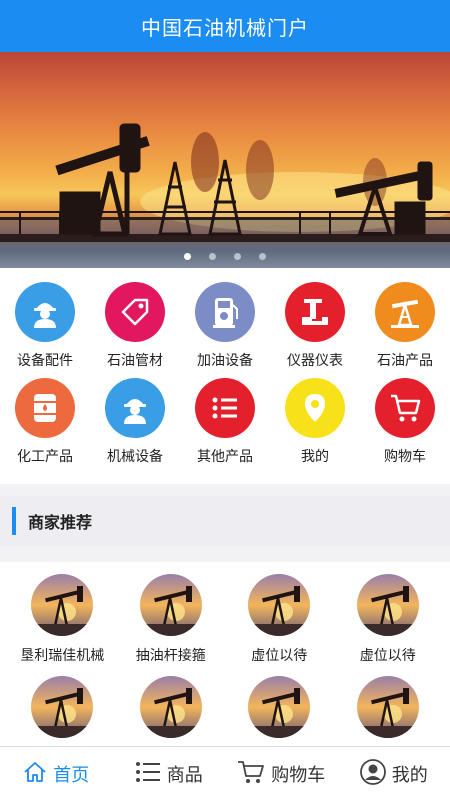 This screenshot has height=800, width=450. I want to click on category-machinery: 机械设备, so click(135, 426).